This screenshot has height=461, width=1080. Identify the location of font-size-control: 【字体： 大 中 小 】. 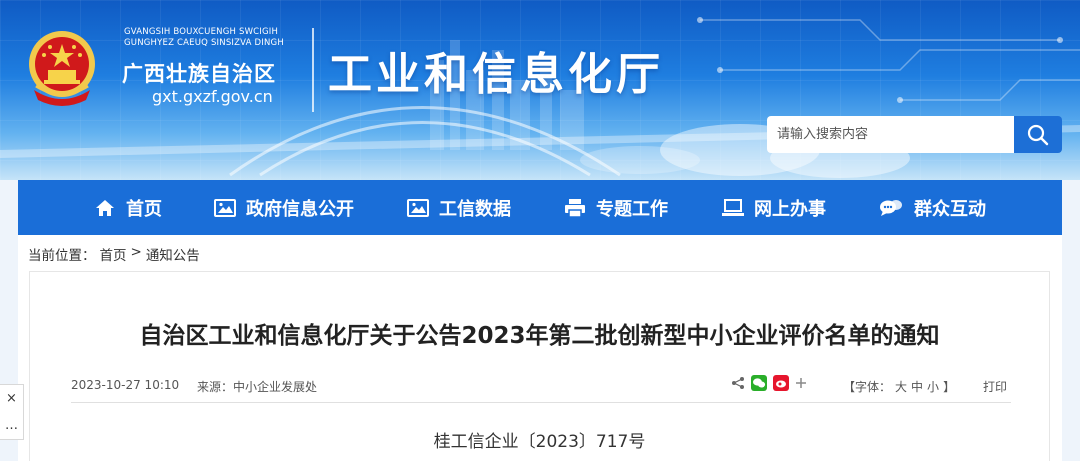
(899, 386).